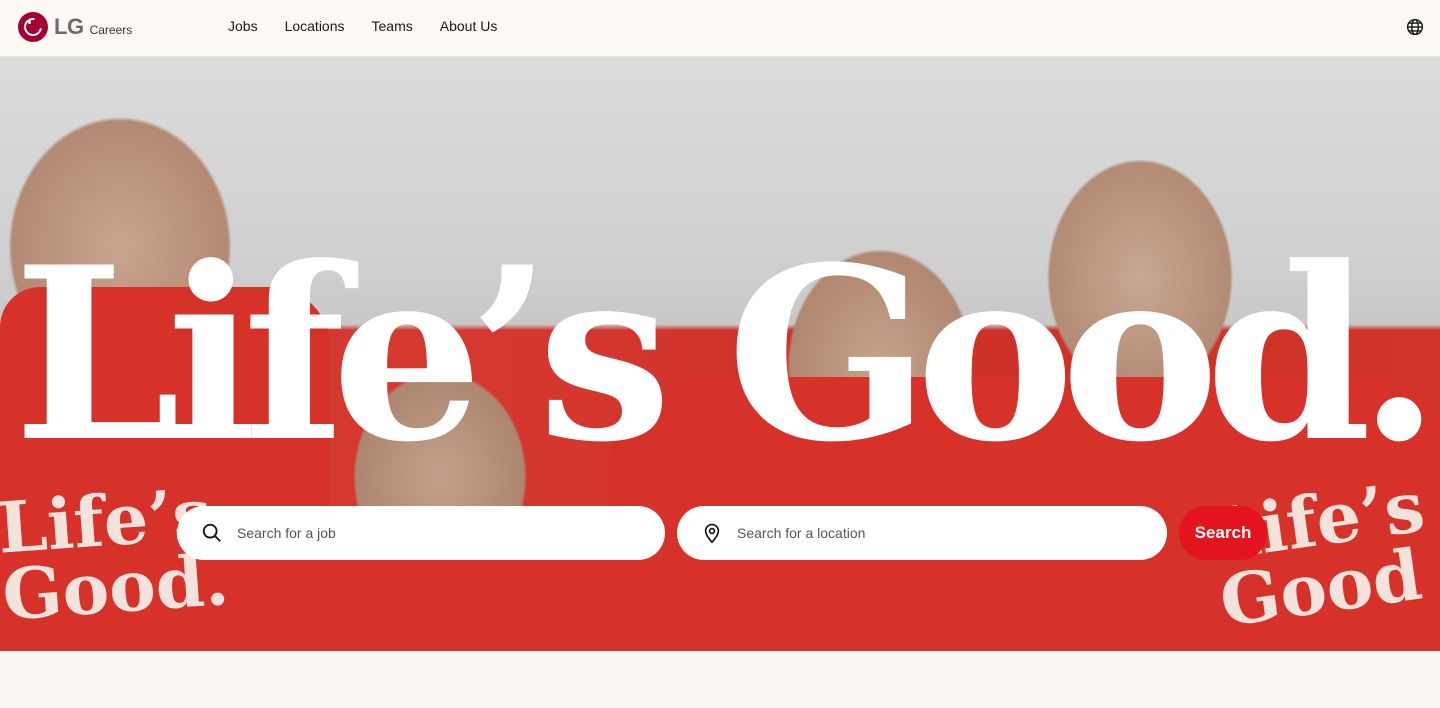  Describe the element at coordinates (427, 533) in the screenshot. I see `job-search-input` at that location.